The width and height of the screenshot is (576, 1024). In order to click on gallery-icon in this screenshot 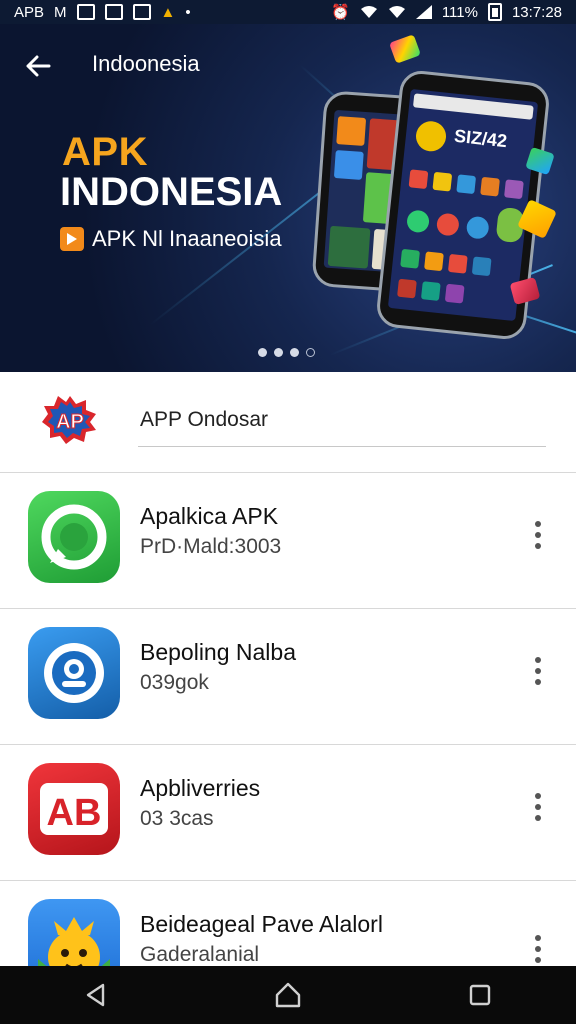, I will do `click(85, 12)`.